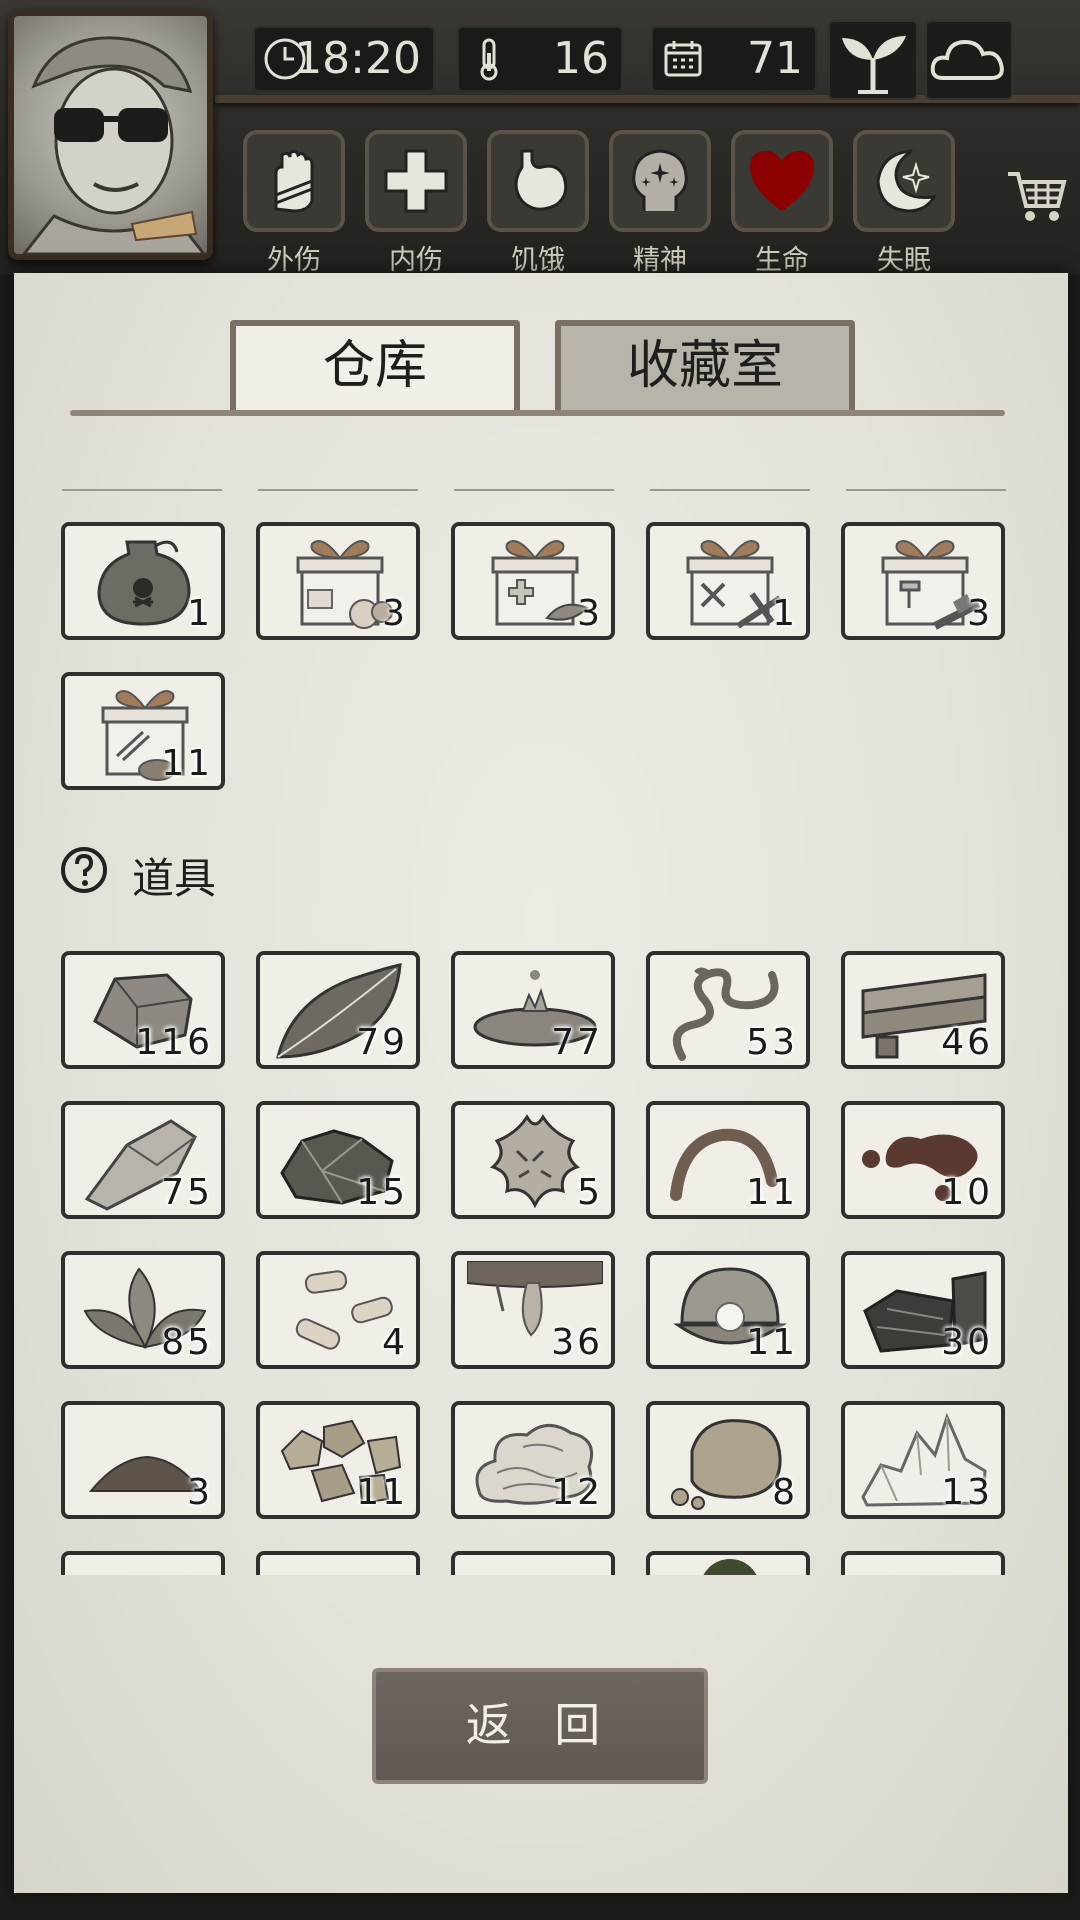 Image resolution: width=1080 pixels, height=1920 pixels. I want to click on inventory-slot: 77, so click(533, 1010).